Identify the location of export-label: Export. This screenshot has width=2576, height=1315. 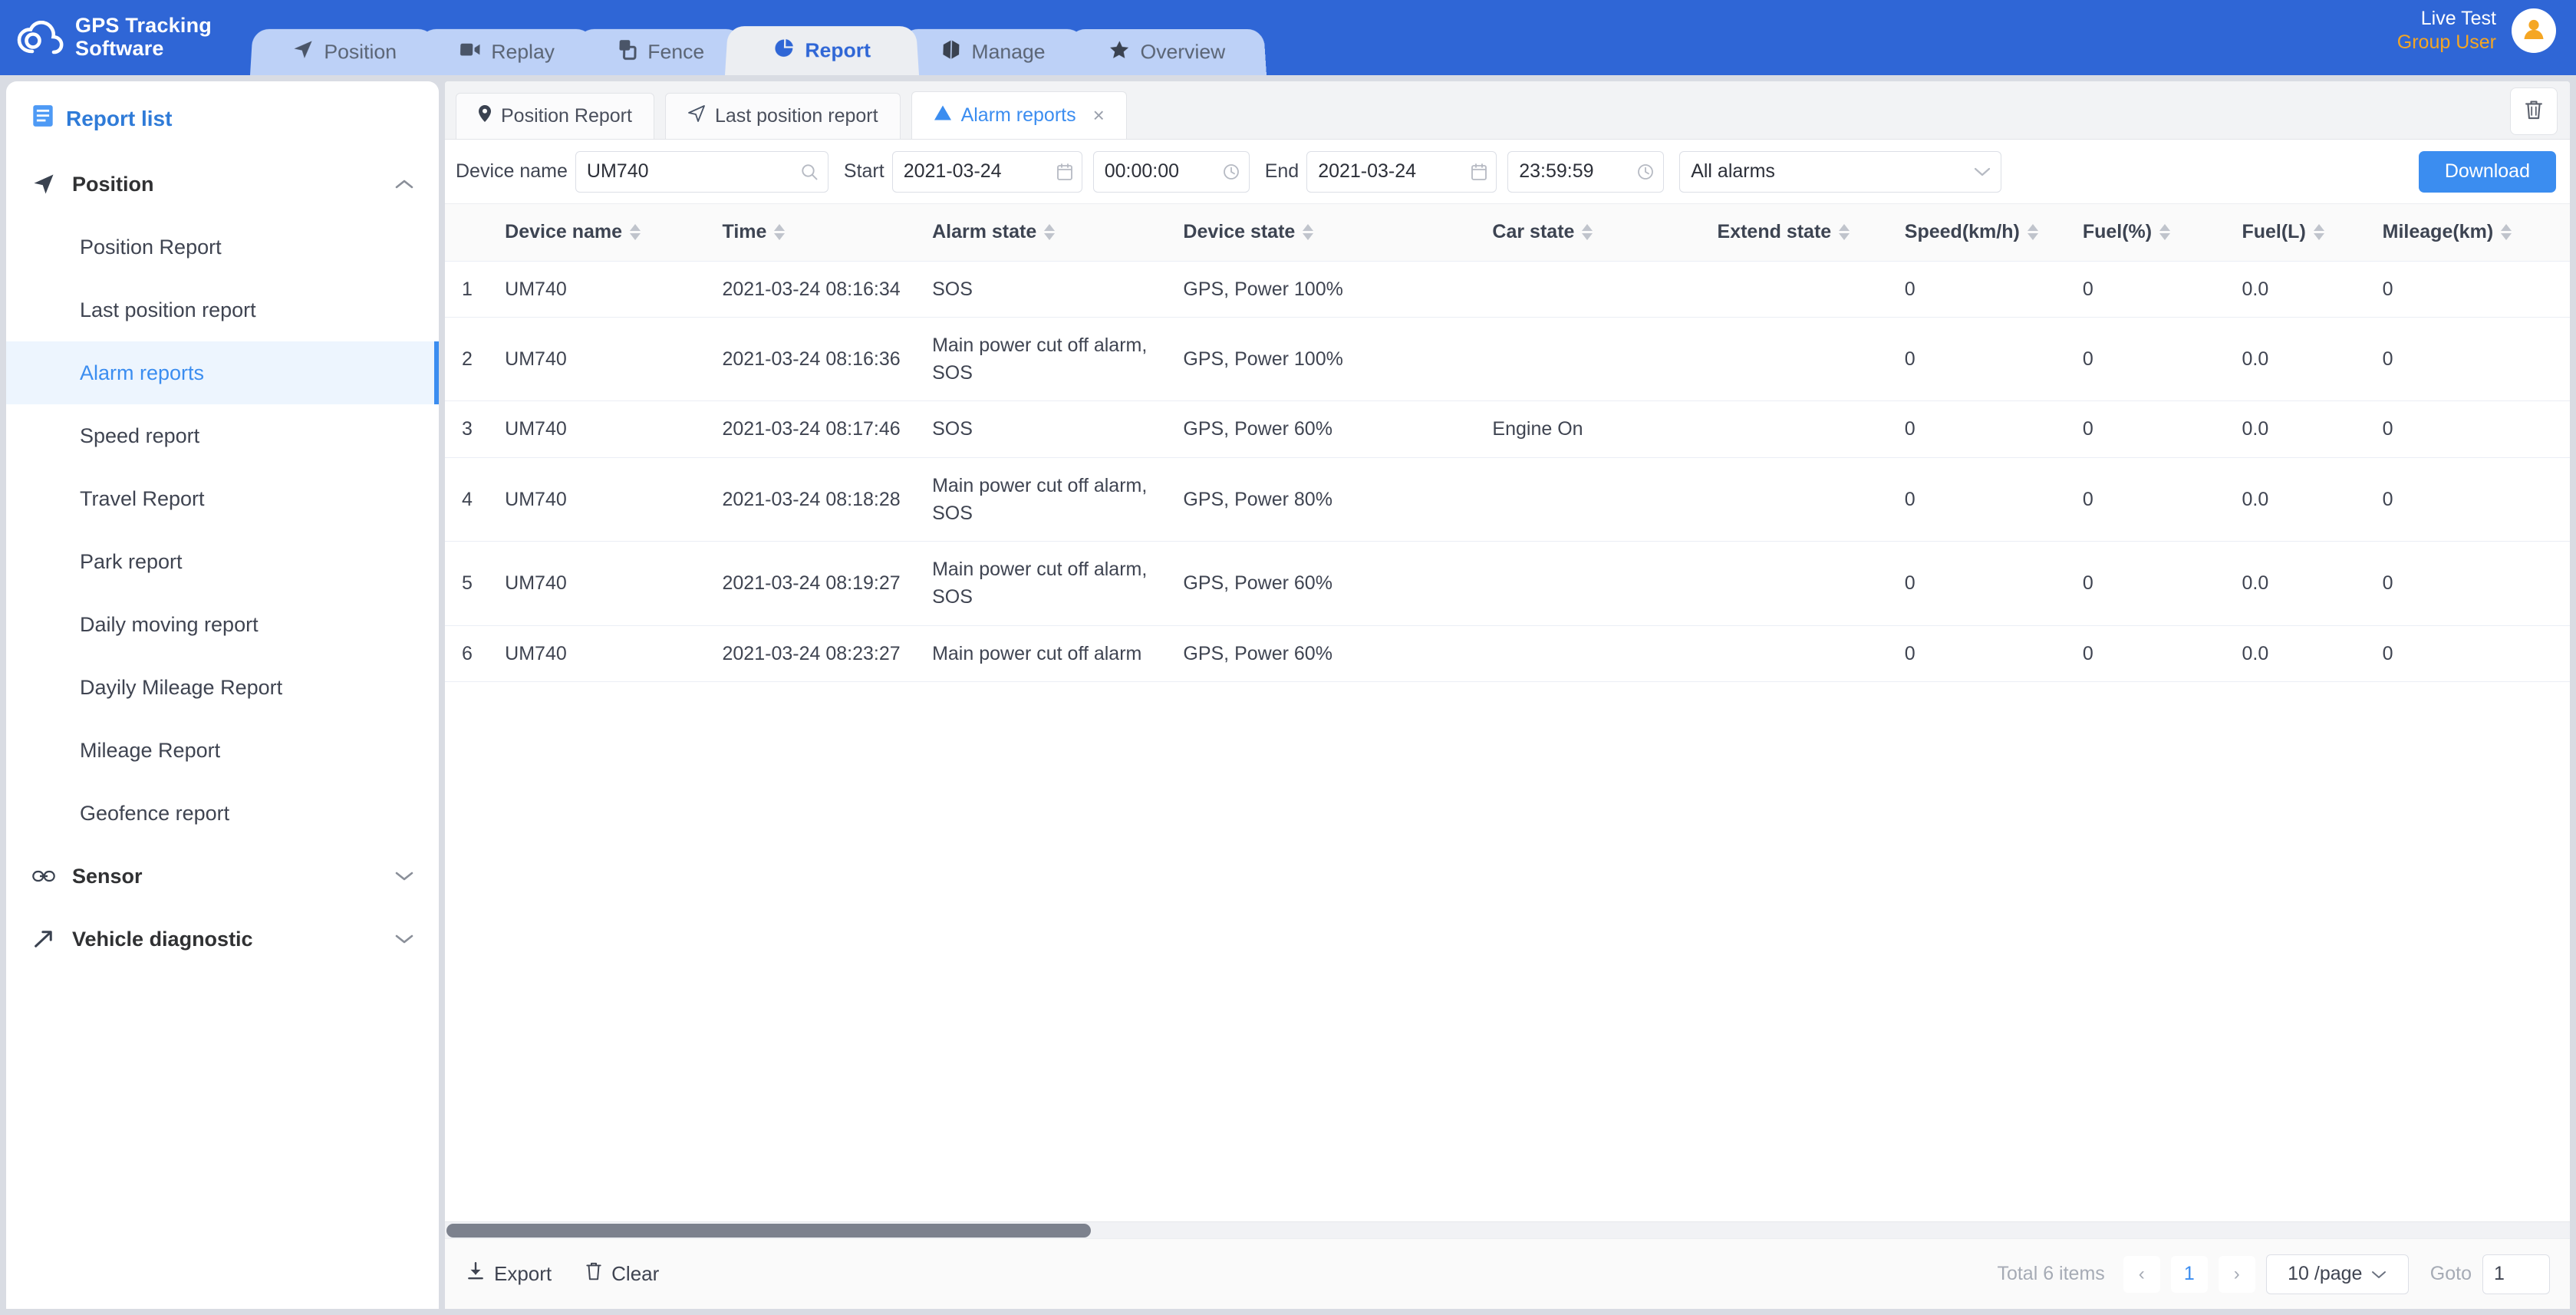
(523, 1273).